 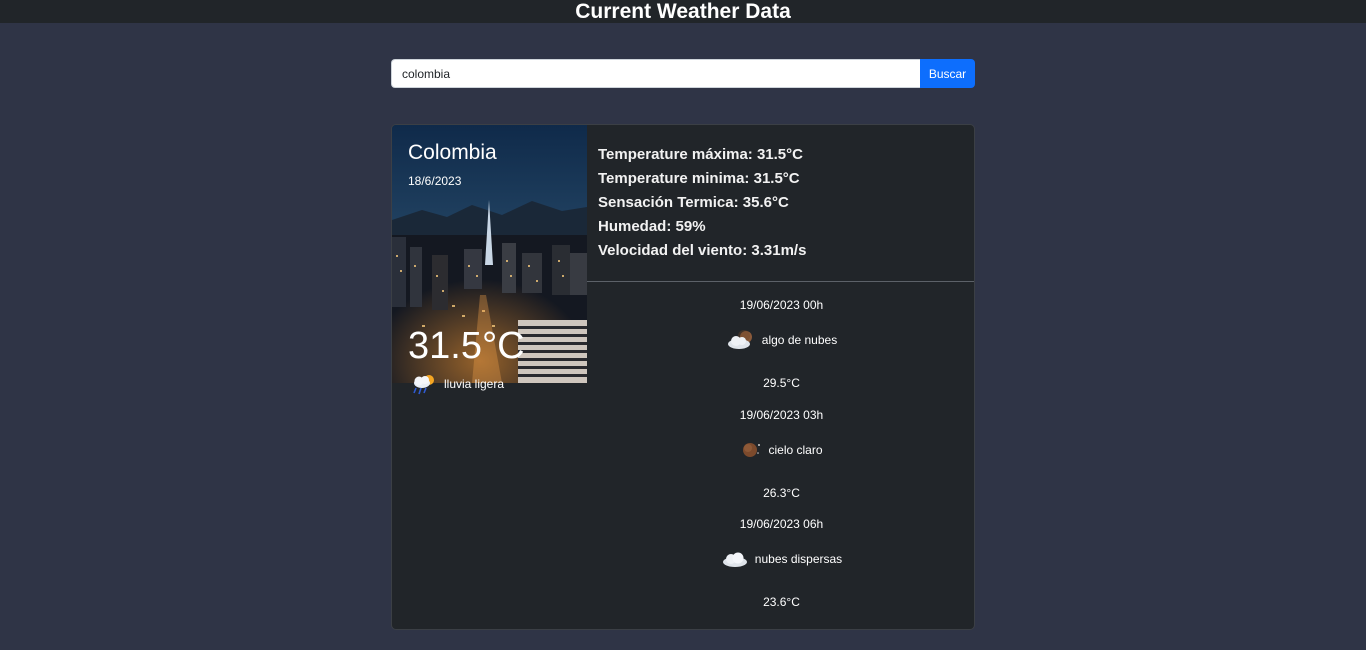 What do you see at coordinates (699, 178) in the screenshot?
I see `min-temperature: Temperature minima: 31.5°C` at bounding box center [699, 178].